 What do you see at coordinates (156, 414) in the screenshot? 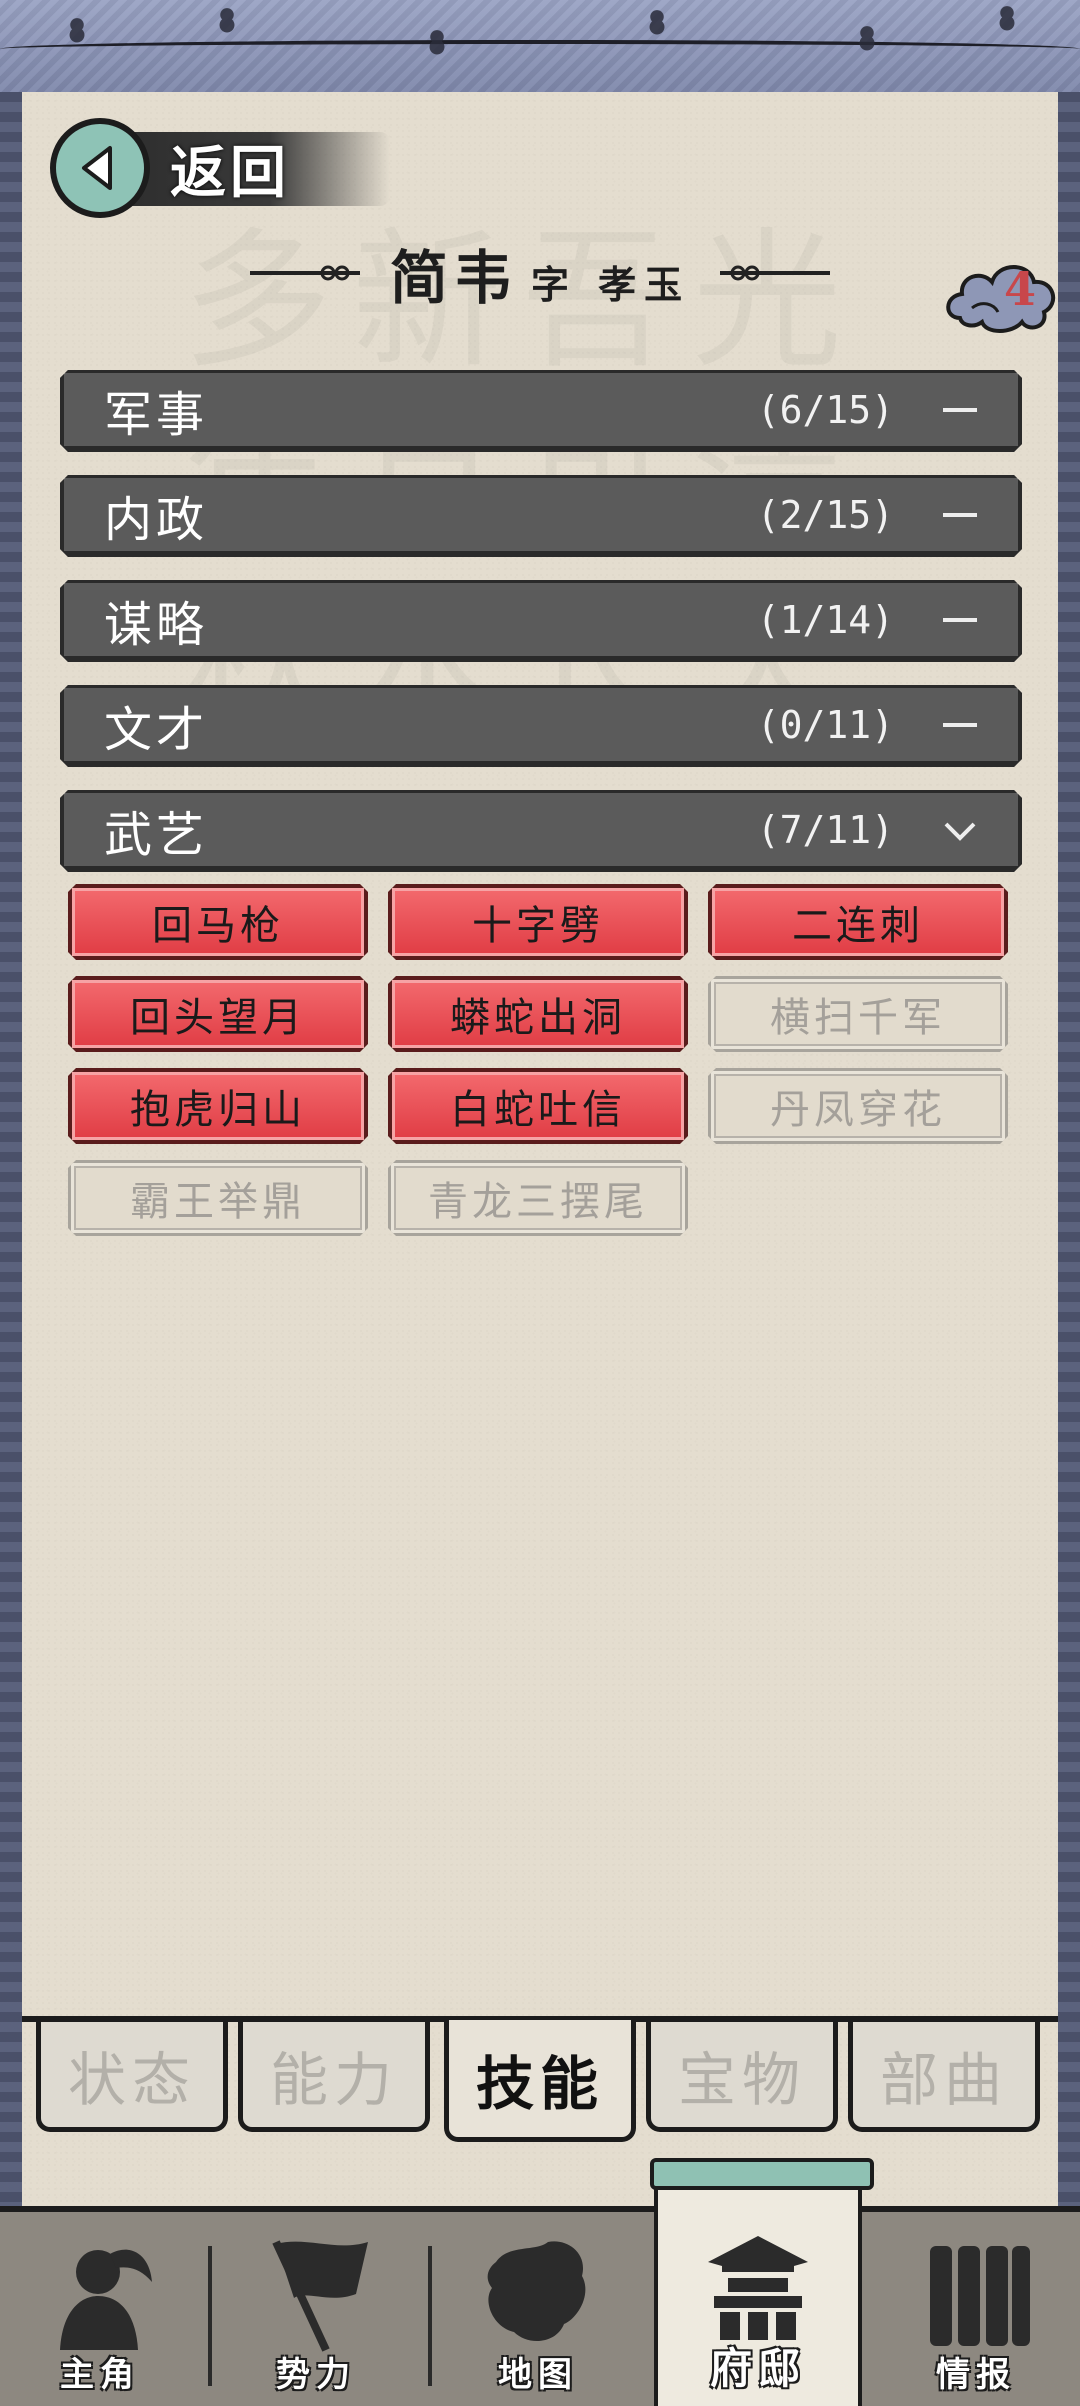
I see `category-name: 军事` at bounding box center [156, 414].